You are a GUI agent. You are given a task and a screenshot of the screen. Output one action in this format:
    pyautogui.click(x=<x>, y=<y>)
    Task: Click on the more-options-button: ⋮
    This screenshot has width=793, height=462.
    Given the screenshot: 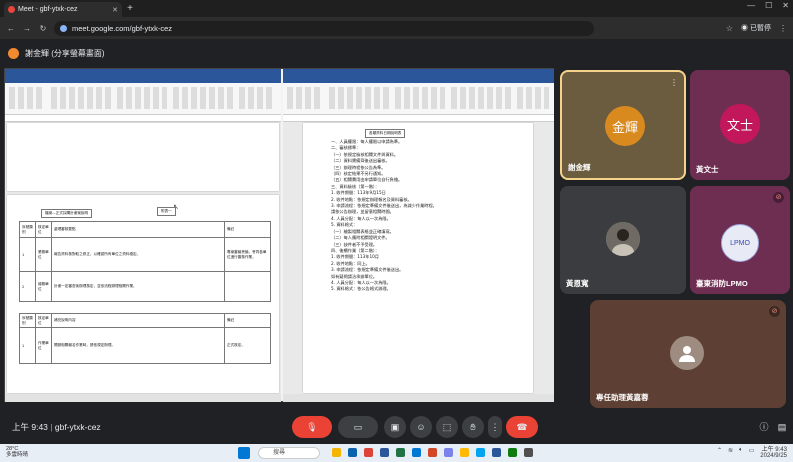 What is the action you would take?
    pyautogui.click(x=495, y=427)
    